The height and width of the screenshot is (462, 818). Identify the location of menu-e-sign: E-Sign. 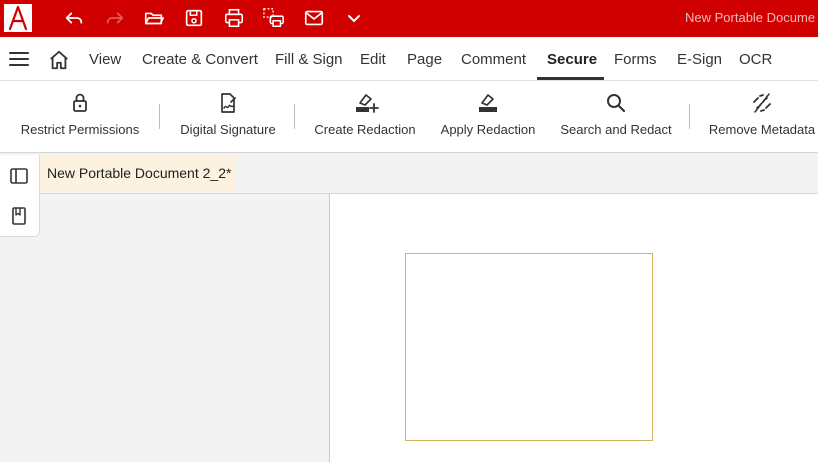
(699, 59).